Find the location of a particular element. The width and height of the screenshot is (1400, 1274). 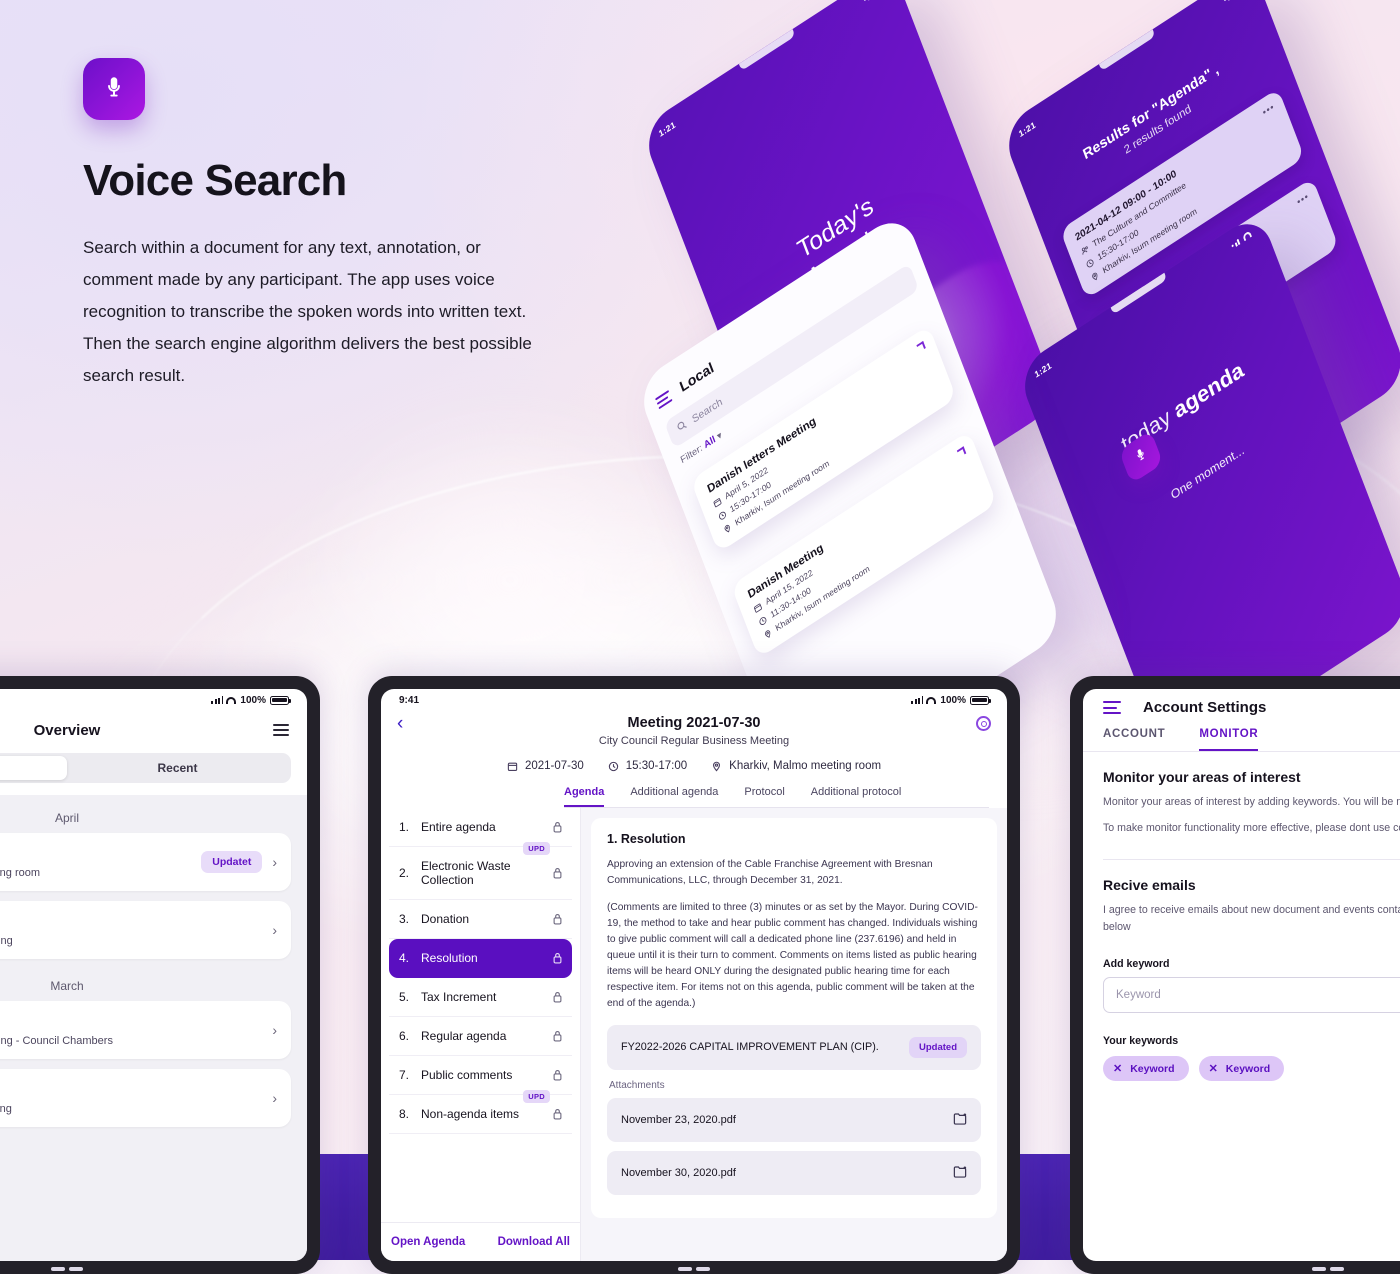

meeting-location: Virtual meeting room is located at coordinates (20, 873).